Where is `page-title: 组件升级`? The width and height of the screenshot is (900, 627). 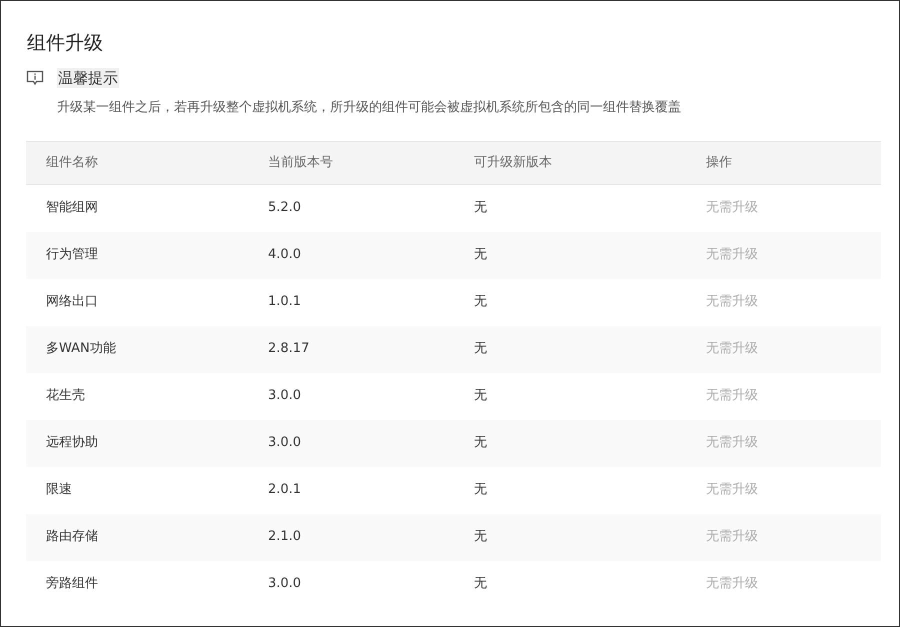
page-title: 组件升级 is located at coordinates (65, 43).